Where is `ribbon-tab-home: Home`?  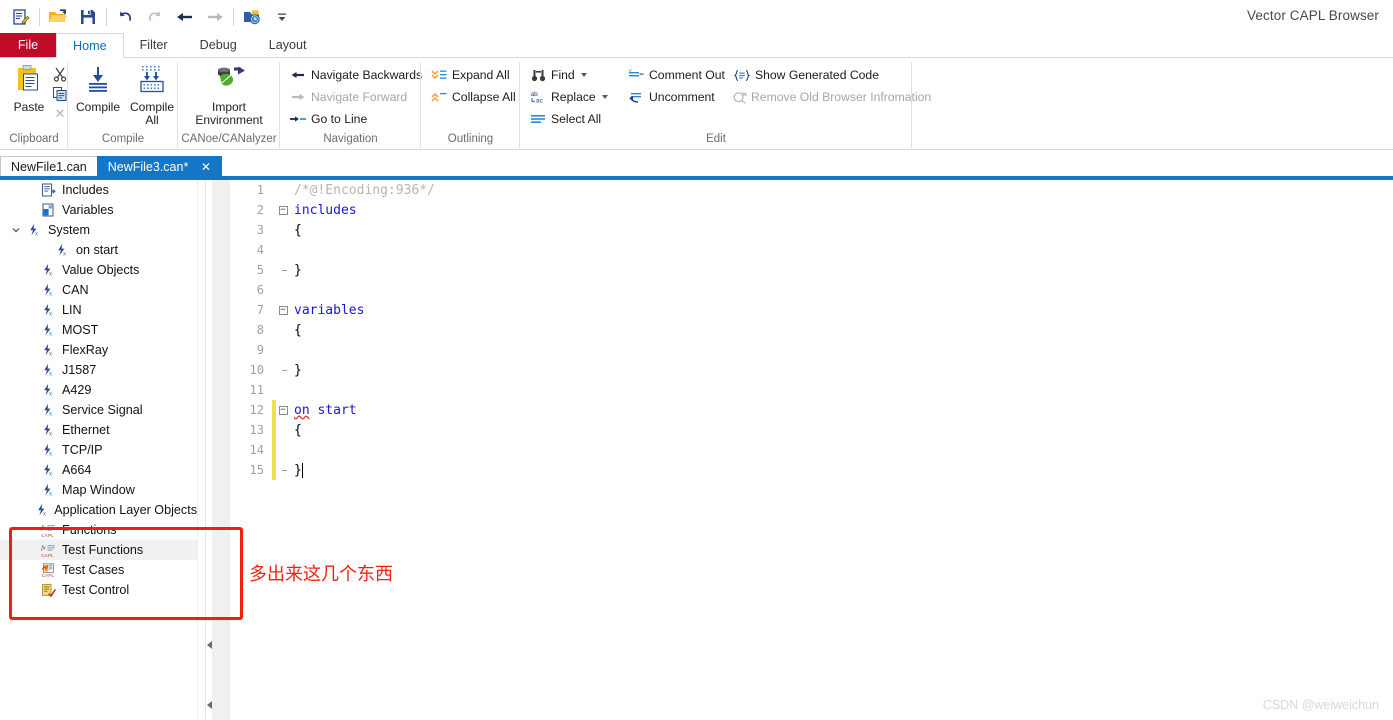
ribbon-tab-home: Home is located at coordinates (90, 45).